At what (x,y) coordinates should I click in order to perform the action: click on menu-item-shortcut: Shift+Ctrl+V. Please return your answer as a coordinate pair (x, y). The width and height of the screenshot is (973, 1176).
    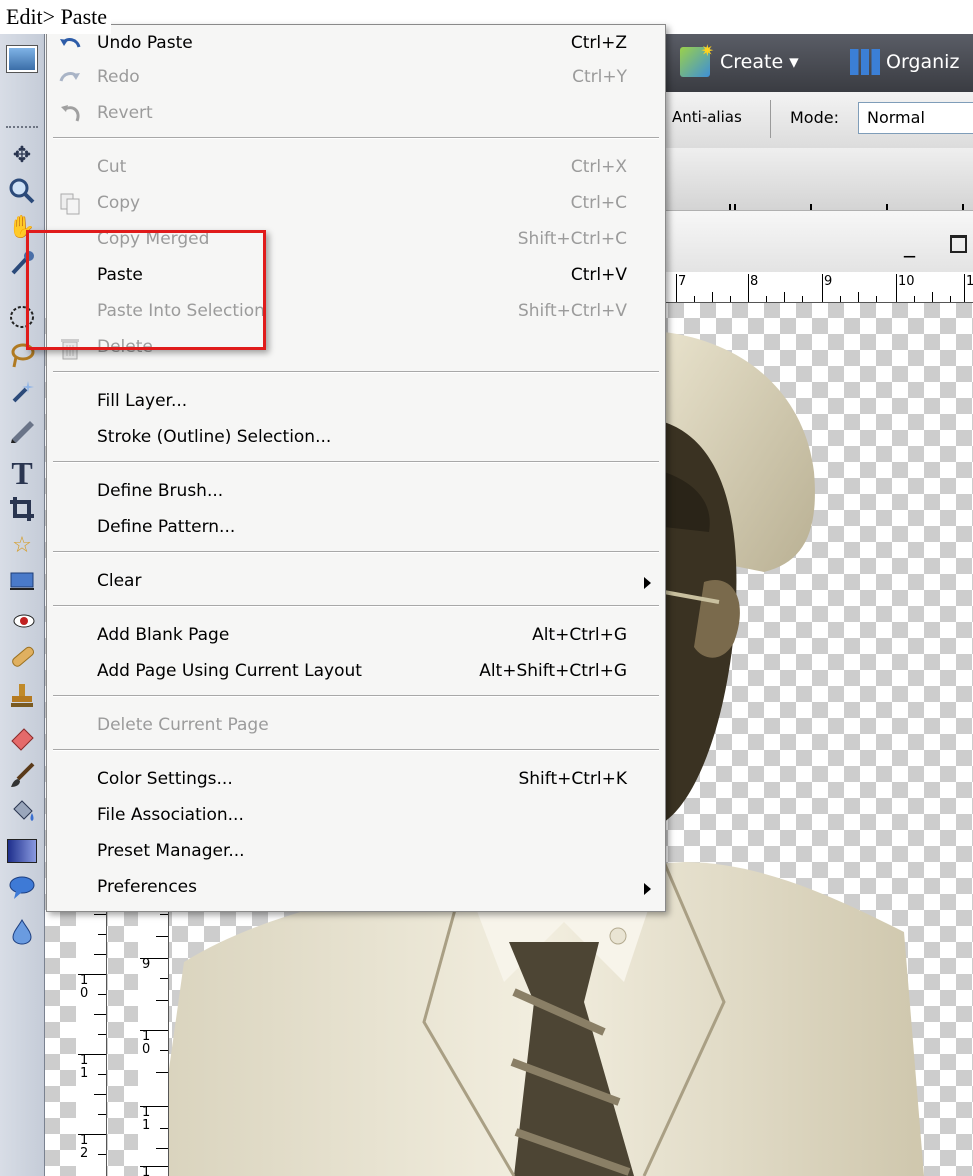
    Looking at the image, I should click on (572, 311).